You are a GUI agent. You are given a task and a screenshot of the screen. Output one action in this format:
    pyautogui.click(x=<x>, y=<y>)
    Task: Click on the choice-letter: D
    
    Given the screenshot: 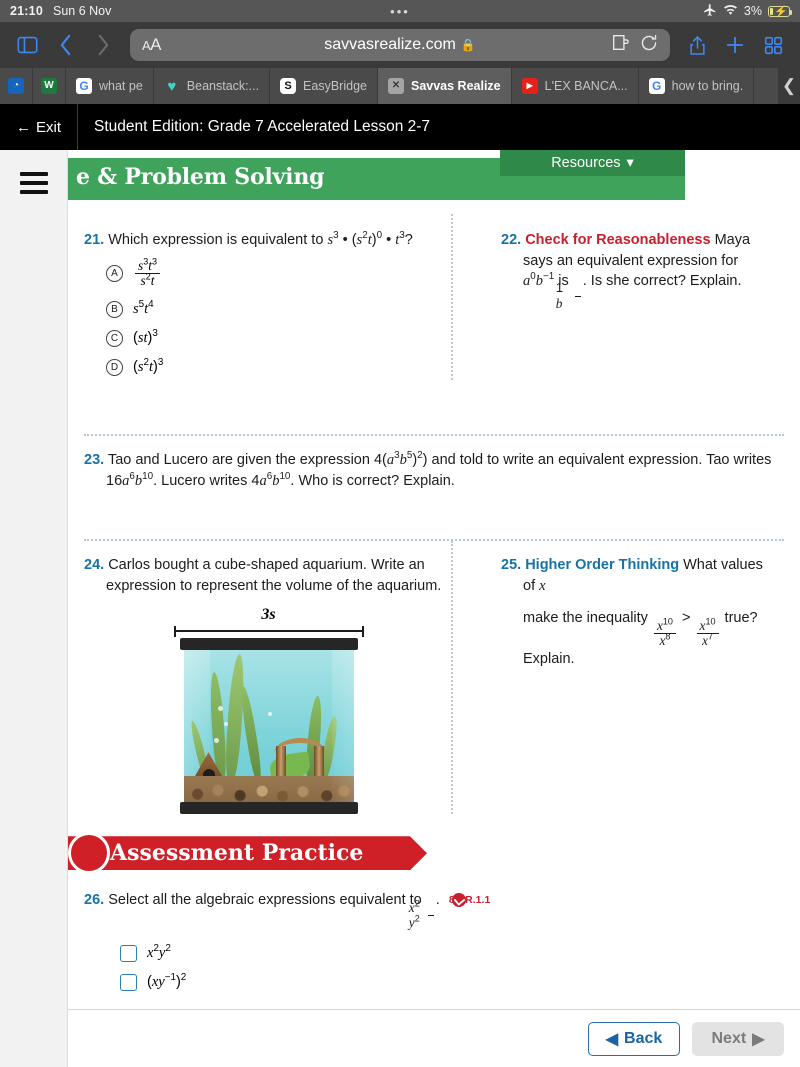 What is the action you would take?
    pyautogui.click(x=114, y=367)
    